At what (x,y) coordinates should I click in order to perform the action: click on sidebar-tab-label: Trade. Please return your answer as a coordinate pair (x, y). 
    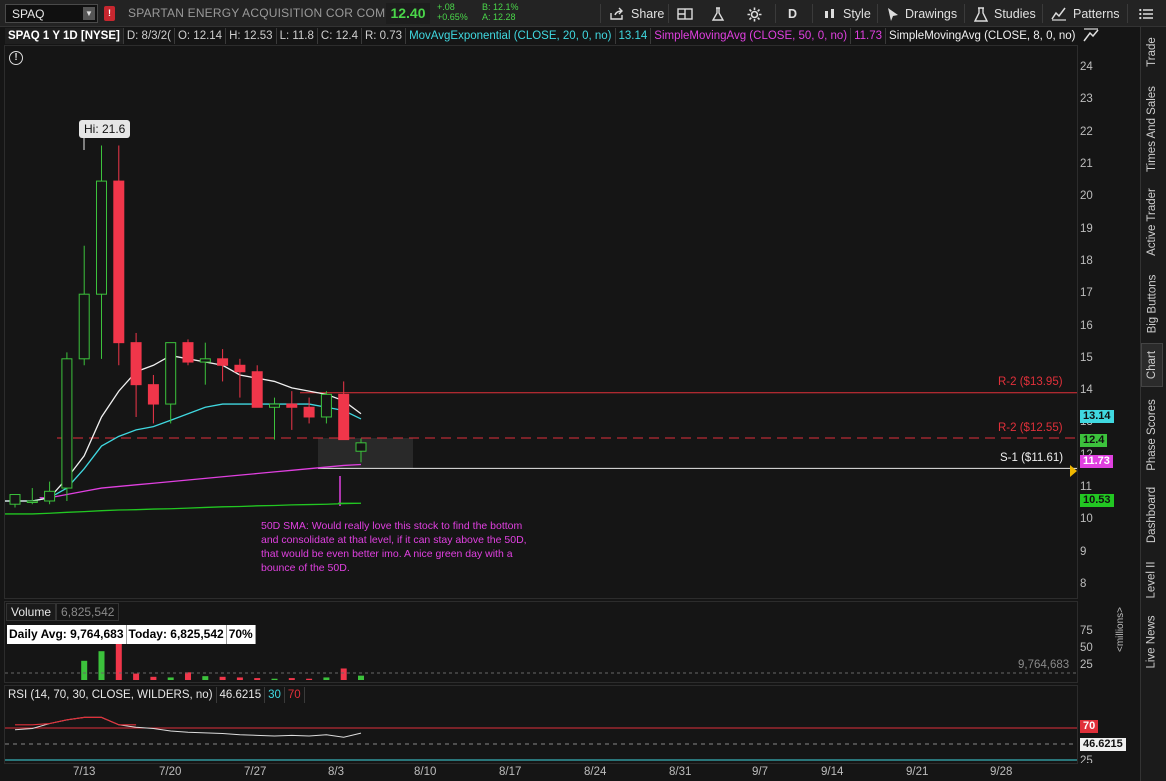
    Looking at the image, I should click on (1152, 52).